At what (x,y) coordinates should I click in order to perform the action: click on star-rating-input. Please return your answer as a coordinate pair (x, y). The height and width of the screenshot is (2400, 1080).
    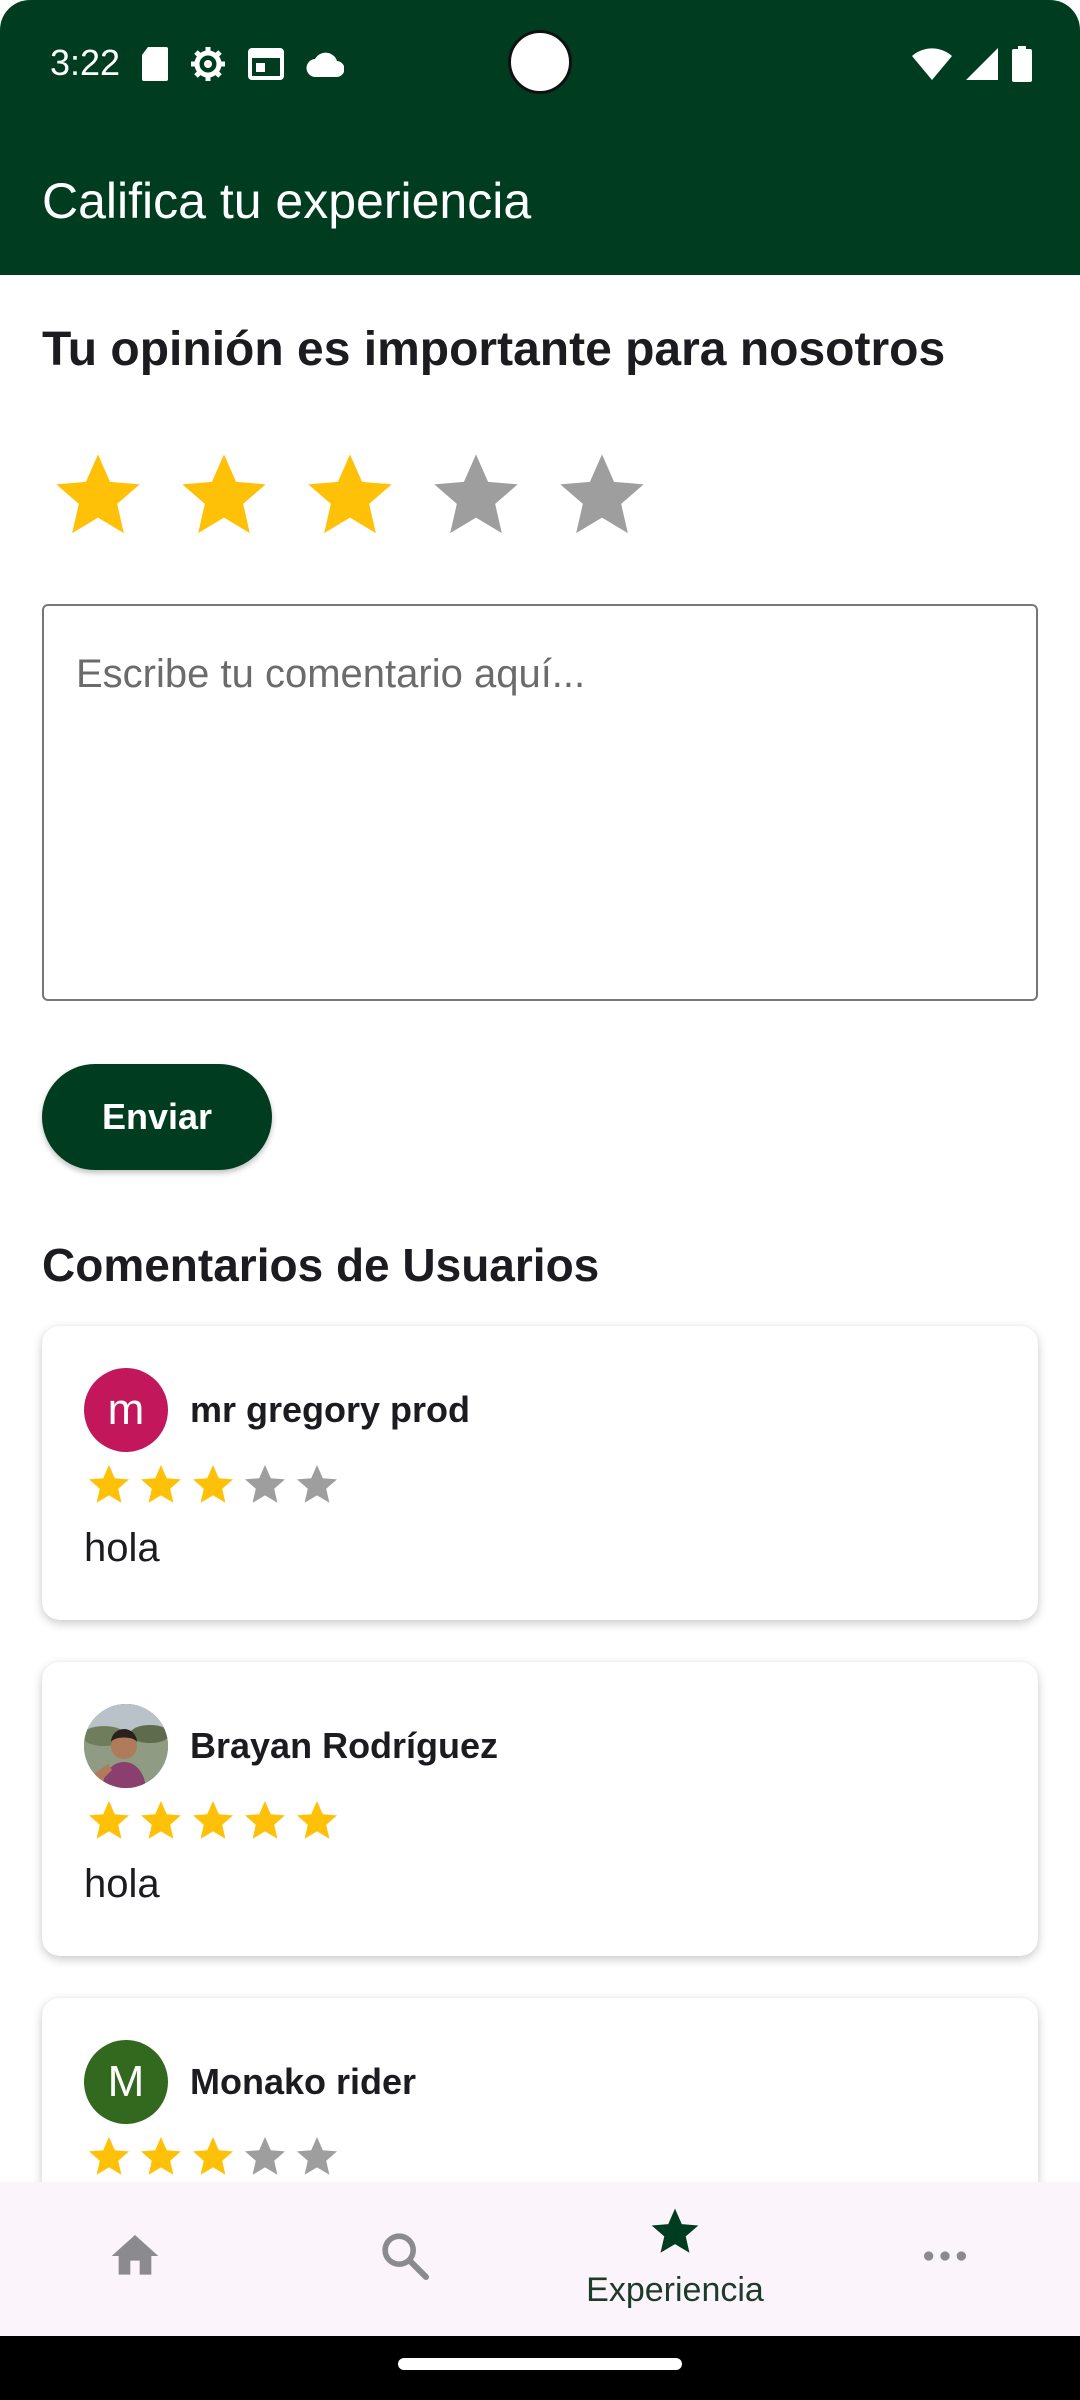
    Looking at the image, I should click on (350, 496).